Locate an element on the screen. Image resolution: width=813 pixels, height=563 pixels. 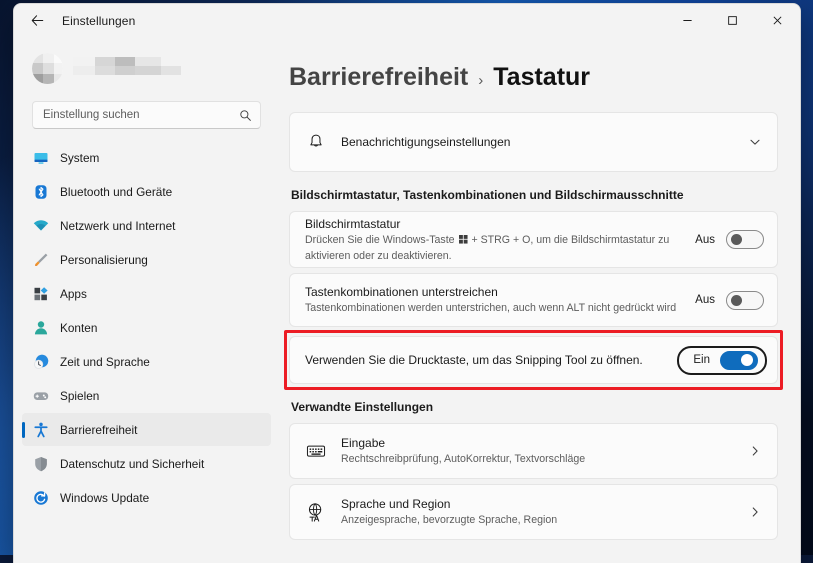
sidebar-item-label: Konten is located at coordinates (79, 327).